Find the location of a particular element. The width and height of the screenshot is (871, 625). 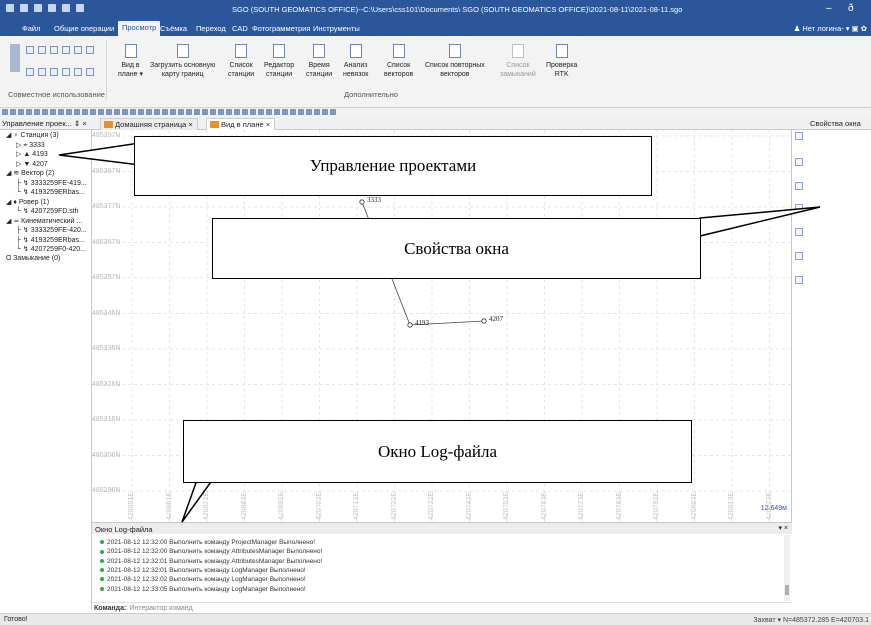

fit-icon is located at coordinates (799, 186).